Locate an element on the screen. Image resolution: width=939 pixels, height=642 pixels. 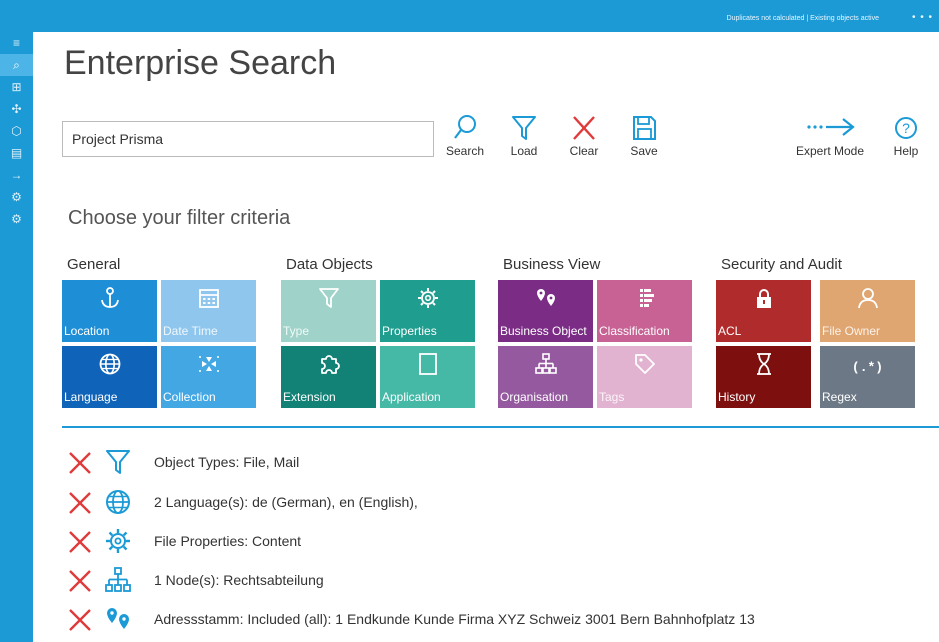
anchor-icon is located at coordinates (109, 298).